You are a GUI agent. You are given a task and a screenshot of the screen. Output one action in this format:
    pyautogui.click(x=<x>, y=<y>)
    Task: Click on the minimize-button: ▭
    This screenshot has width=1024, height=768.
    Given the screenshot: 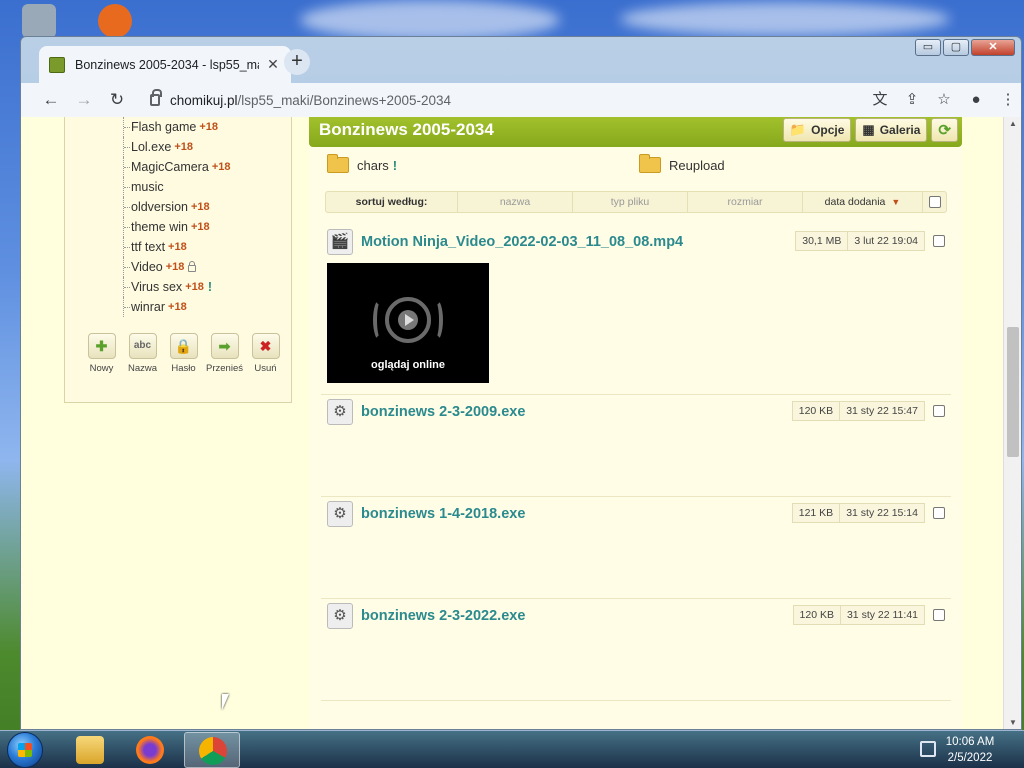 What is the action you would take?
    pyautogui.click(x=928, y=47)
    